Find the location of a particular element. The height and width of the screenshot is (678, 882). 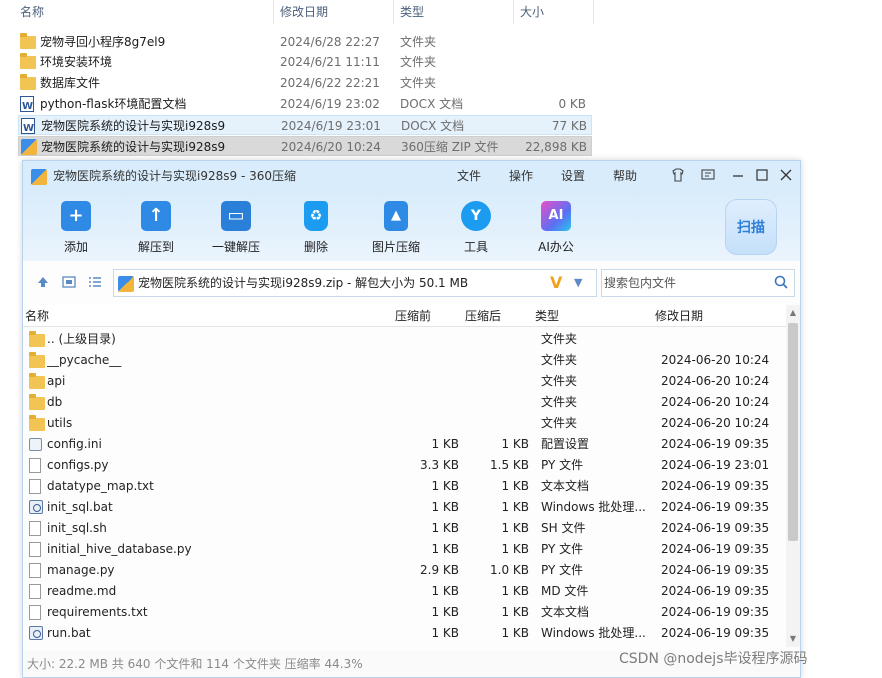

file-name: init_sql.bat is located at coordinates (80, 507).